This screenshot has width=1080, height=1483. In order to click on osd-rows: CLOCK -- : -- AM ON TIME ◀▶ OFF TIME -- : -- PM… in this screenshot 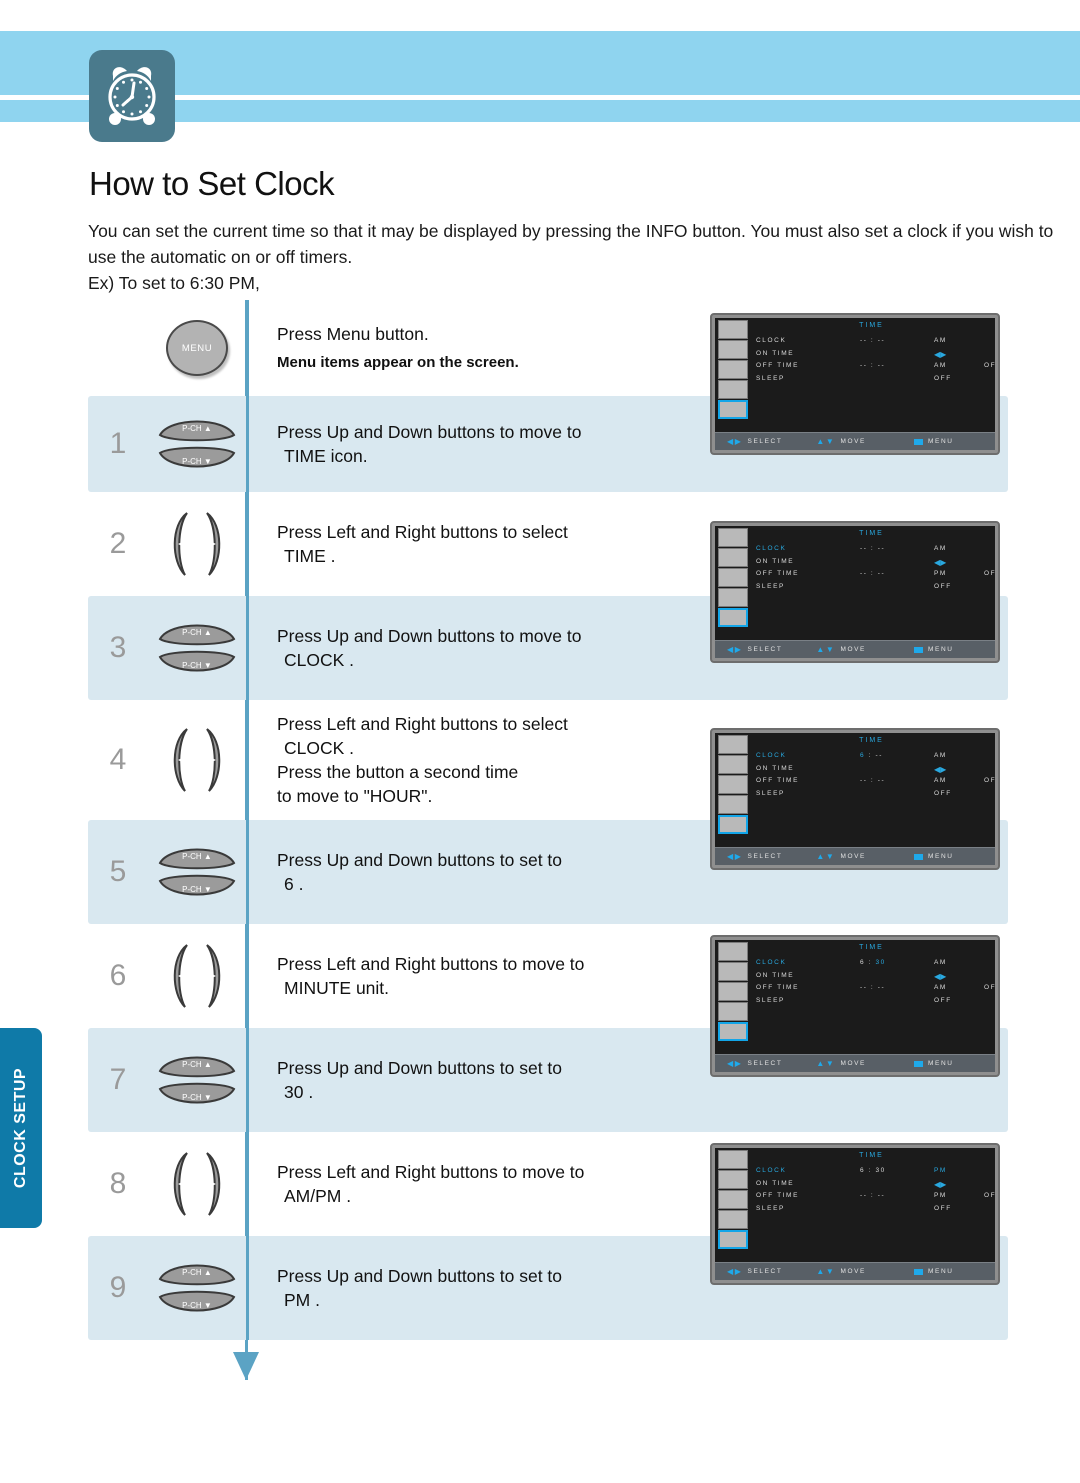, I will do `click(875, 570)`.